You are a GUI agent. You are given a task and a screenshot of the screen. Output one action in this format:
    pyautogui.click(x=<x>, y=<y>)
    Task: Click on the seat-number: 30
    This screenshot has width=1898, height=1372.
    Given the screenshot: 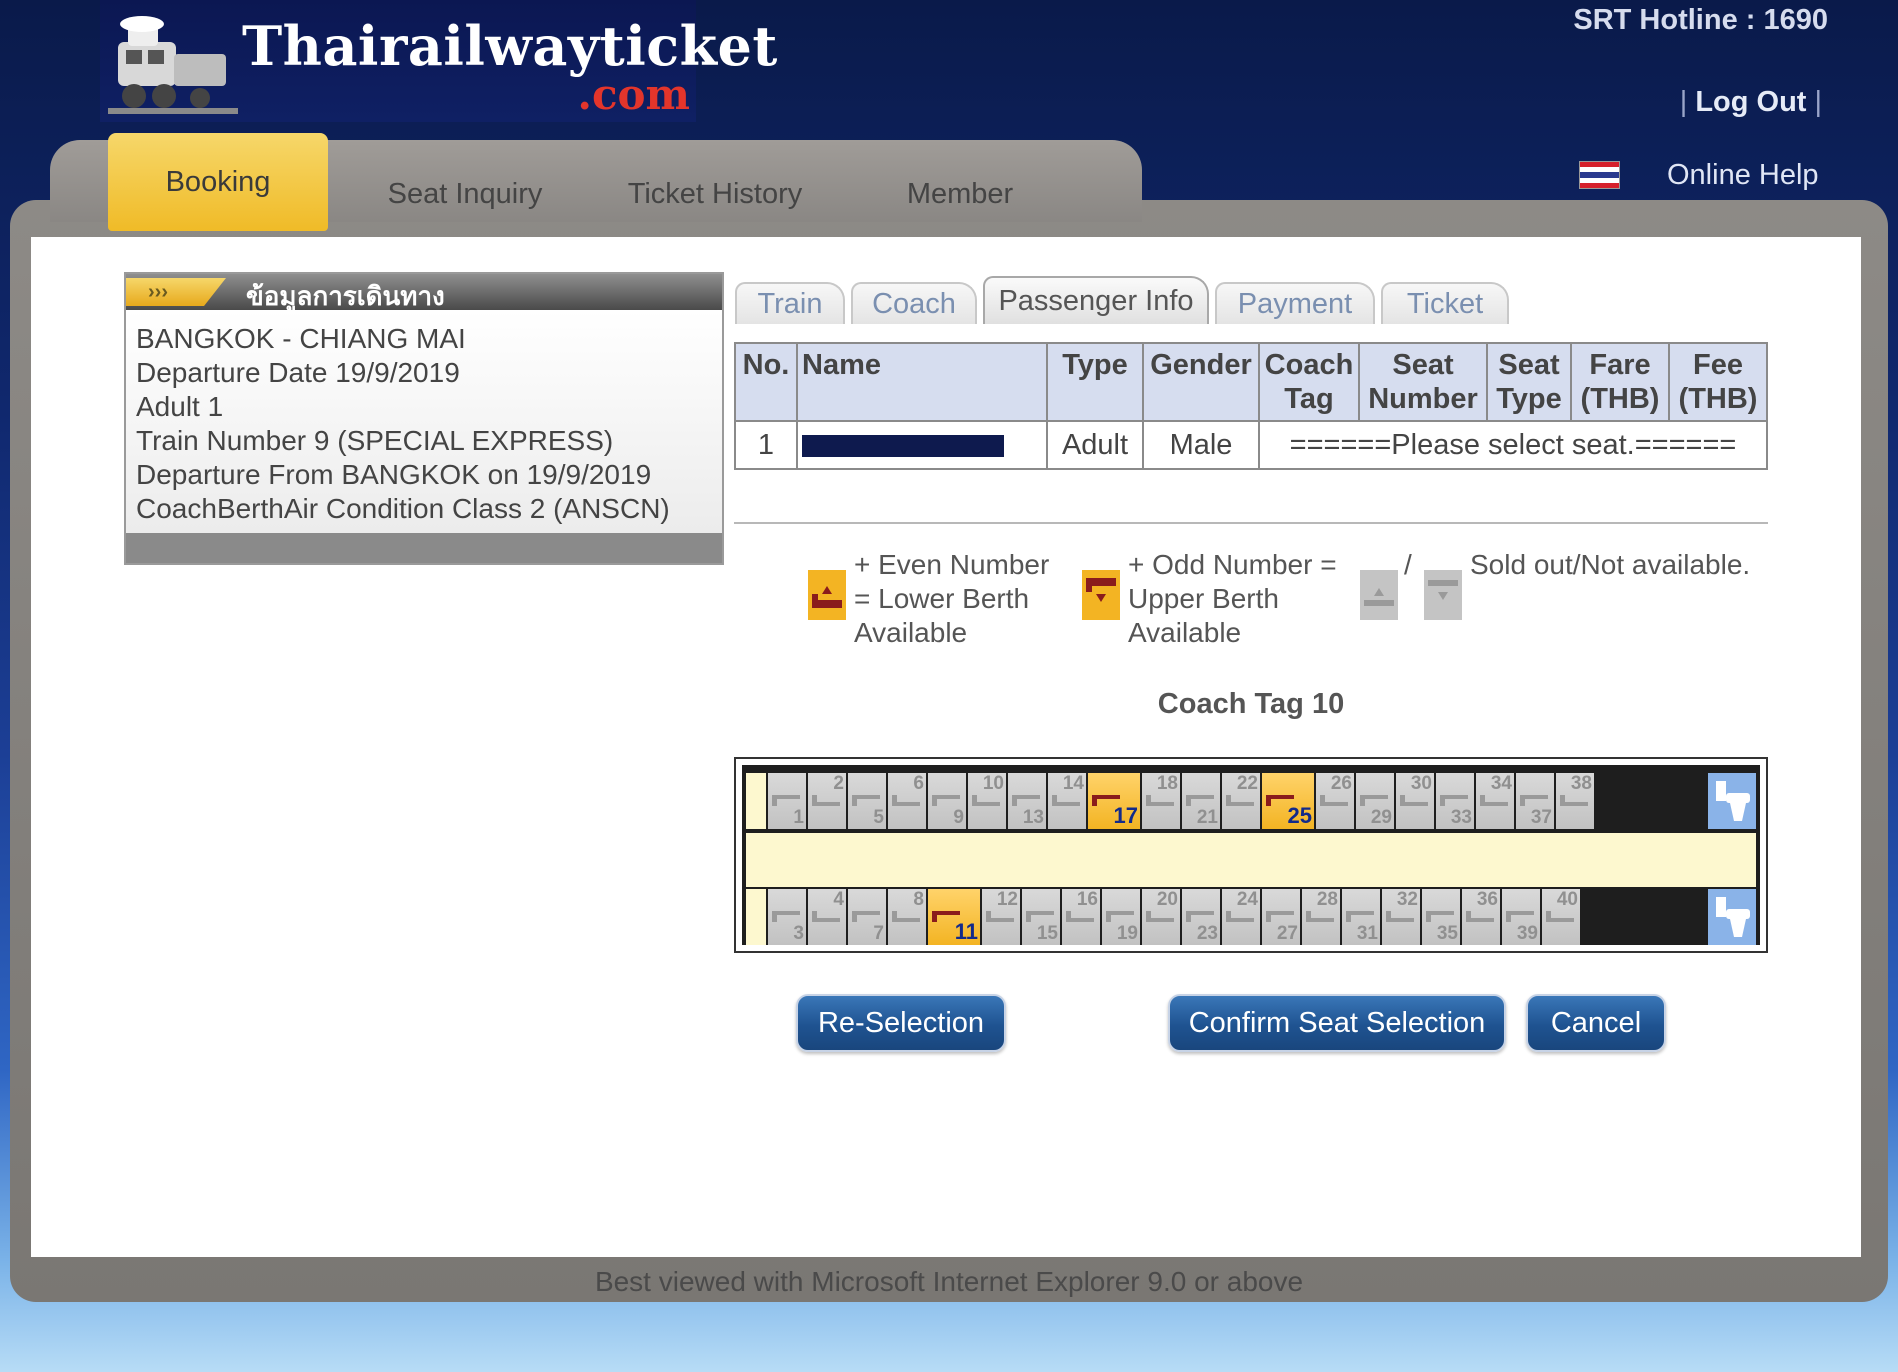 What is the action you would take?
    pyautogui.click(x=1421, y=783)
    